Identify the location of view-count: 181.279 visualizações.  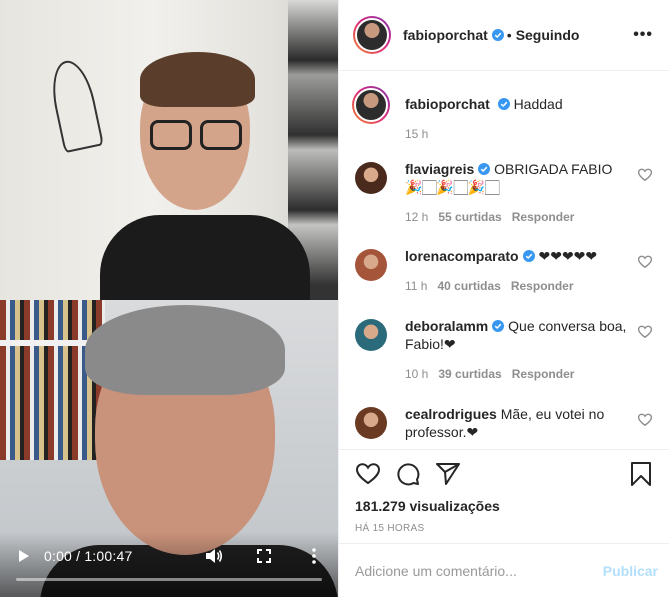
(504, 506).